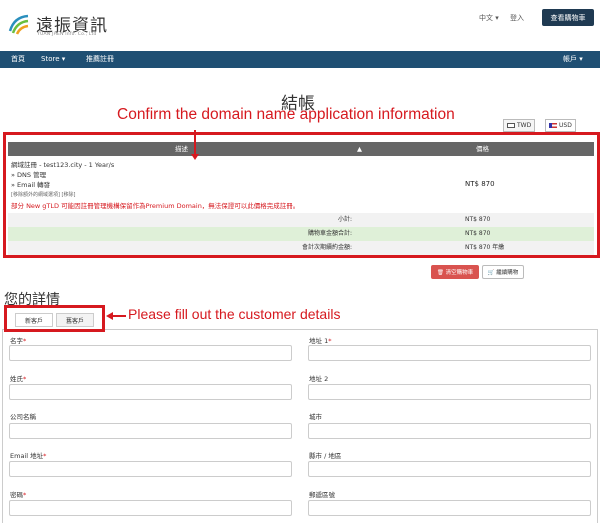  Describe the element at coordinates (18, 495) in the screenshot. I see `password-label: 密碼*` at that location.